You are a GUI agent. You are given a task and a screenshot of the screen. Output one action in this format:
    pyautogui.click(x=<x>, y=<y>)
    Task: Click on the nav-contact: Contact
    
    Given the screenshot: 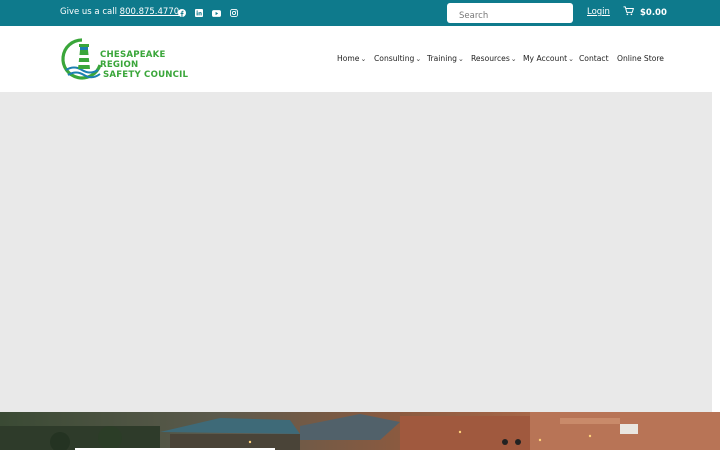 What is the action you would take?
    pyautogui.click(x=594, y=58)
    